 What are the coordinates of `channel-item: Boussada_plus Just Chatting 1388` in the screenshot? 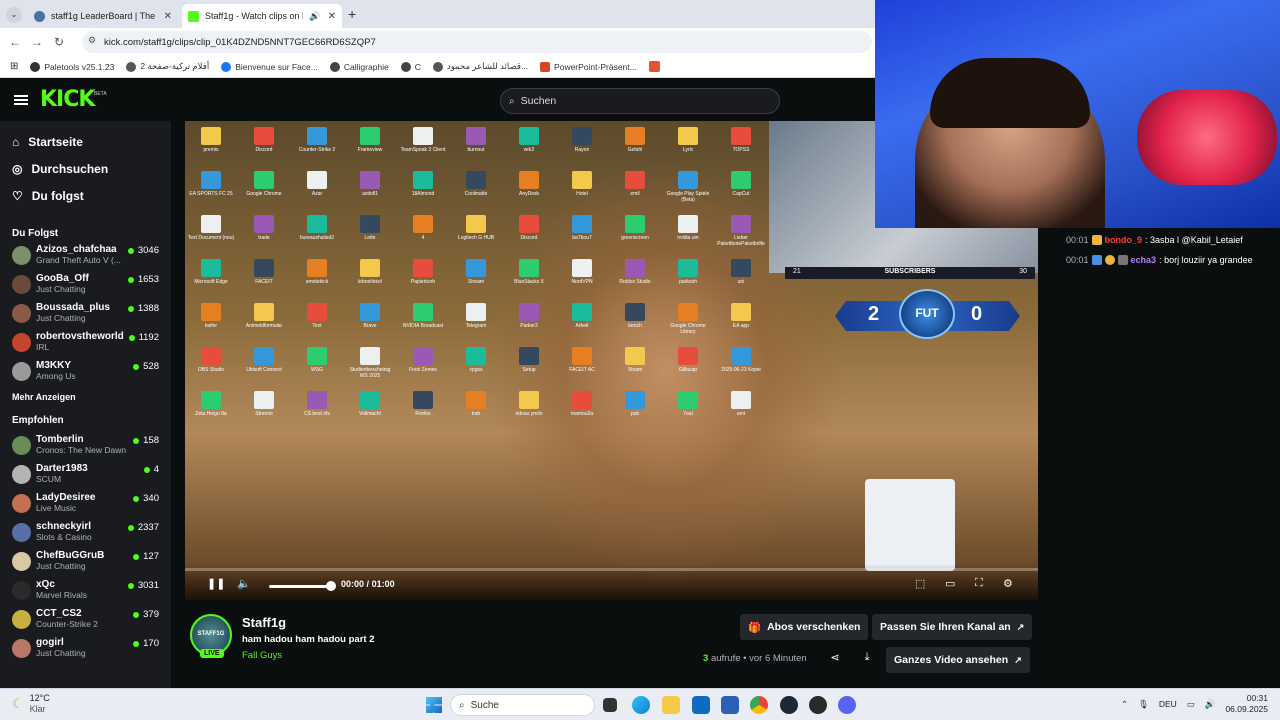 It's located at (85, 313).